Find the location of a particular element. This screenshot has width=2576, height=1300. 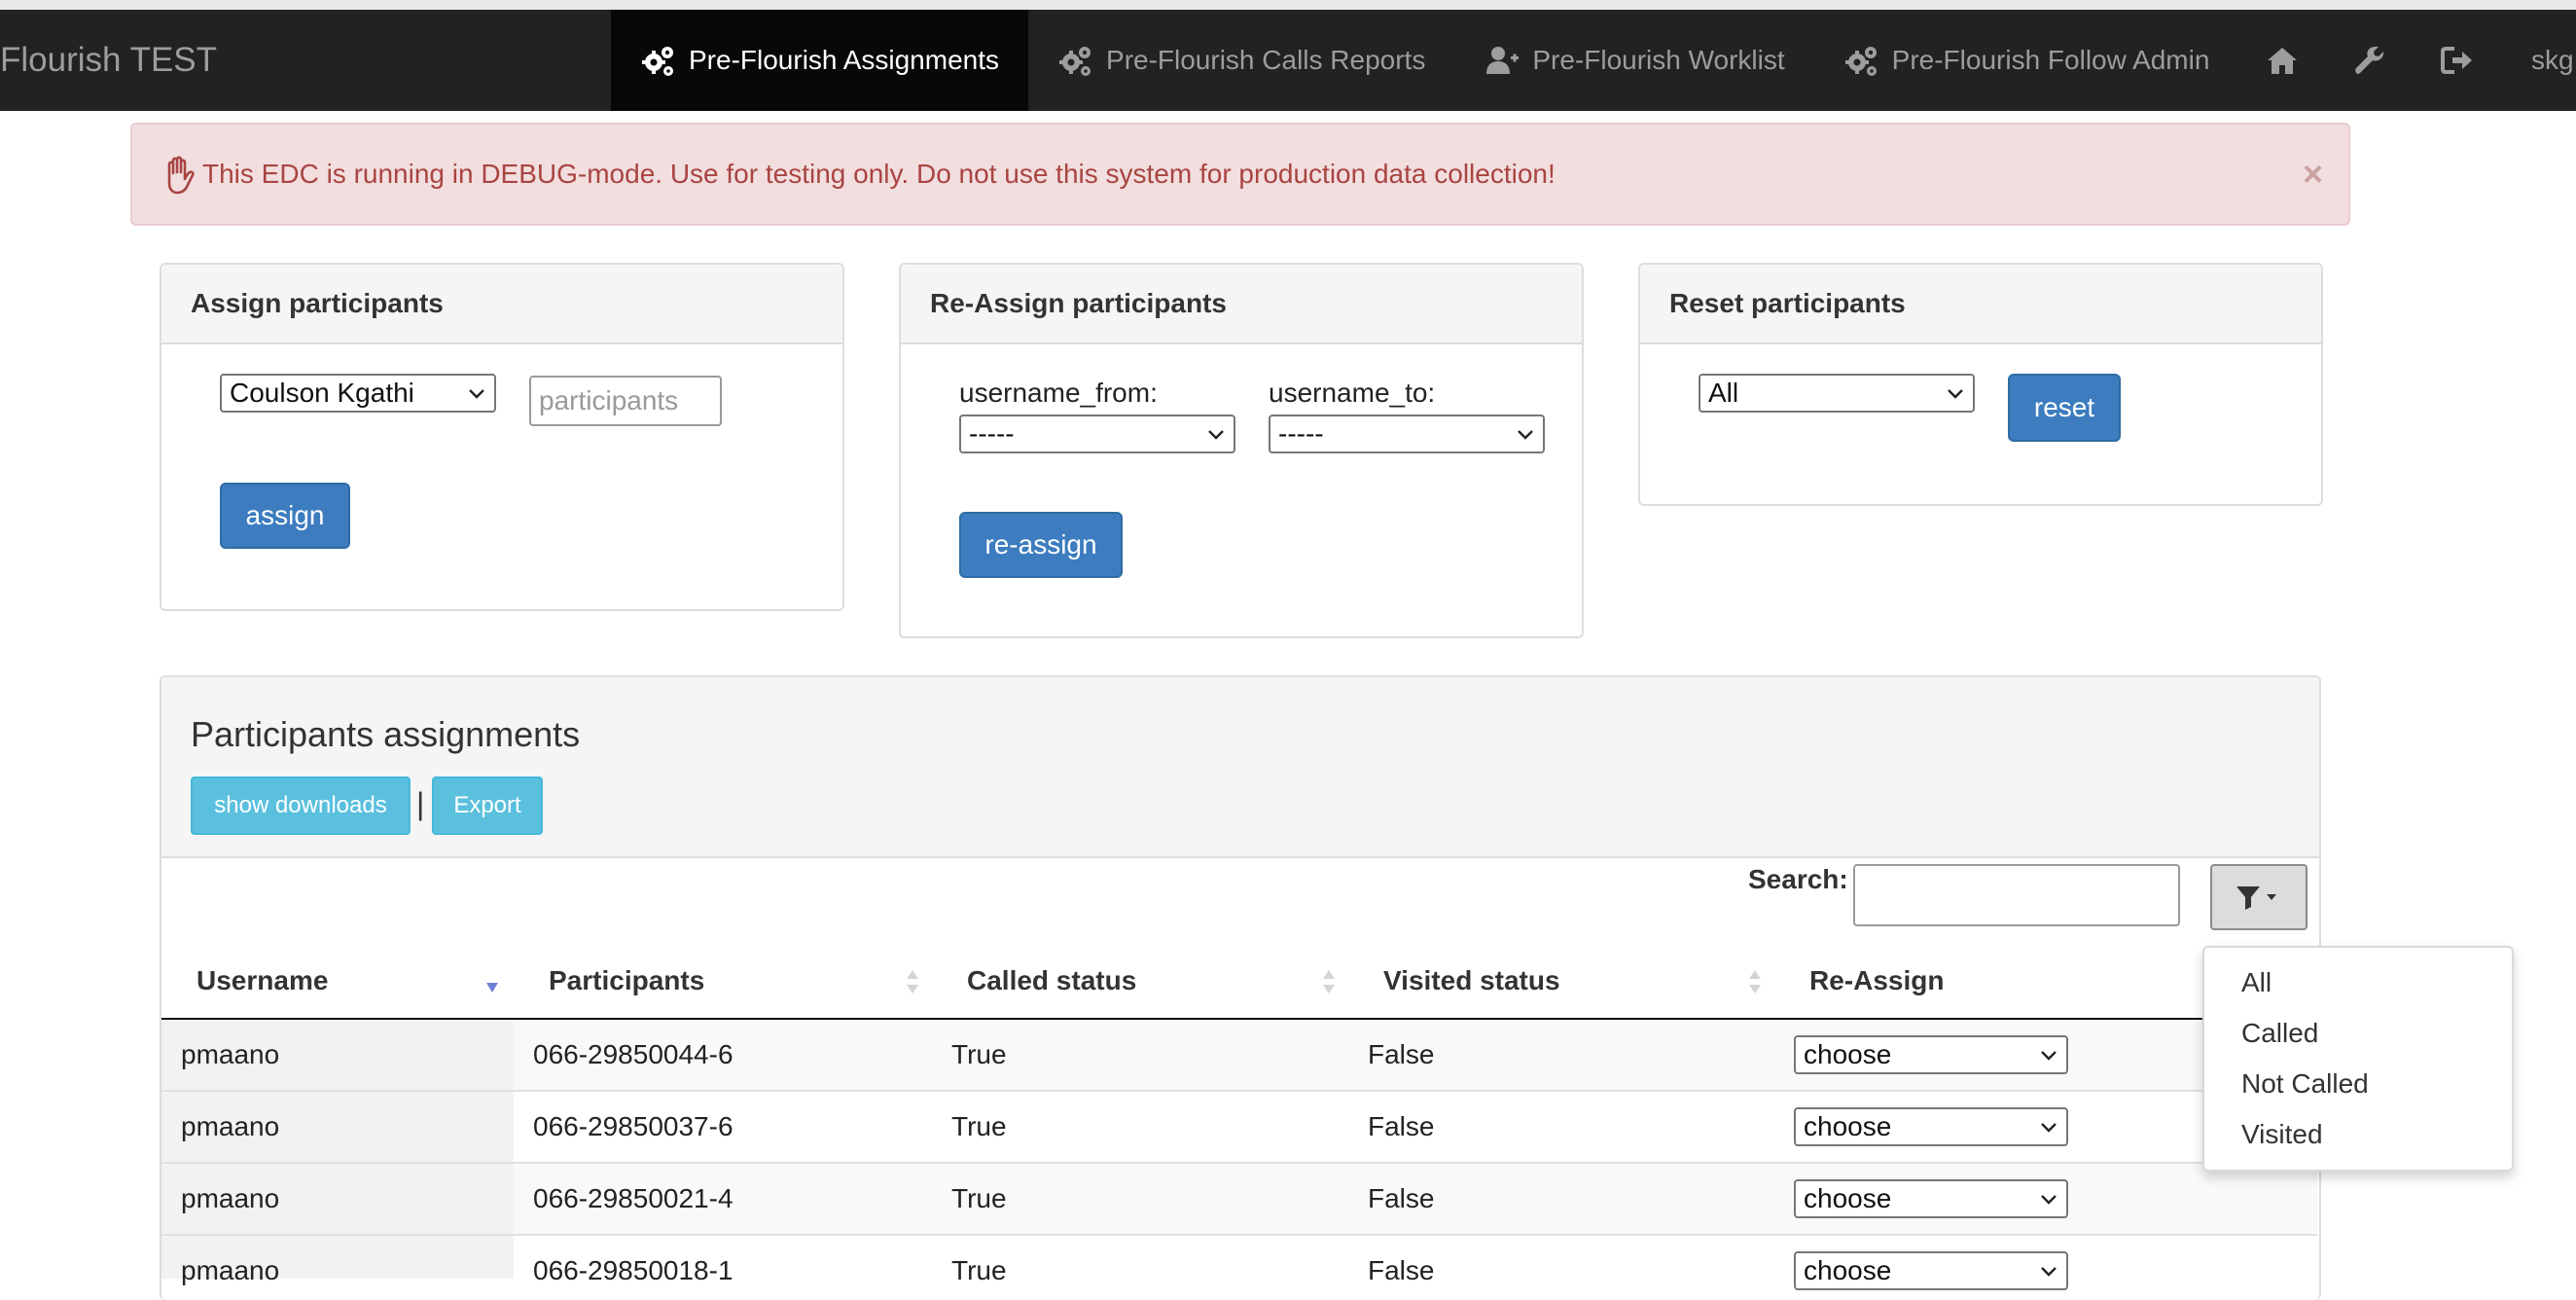

table-row: pmaano 066-29850037-6 True False choose is located at coordinates (1239, 1128).